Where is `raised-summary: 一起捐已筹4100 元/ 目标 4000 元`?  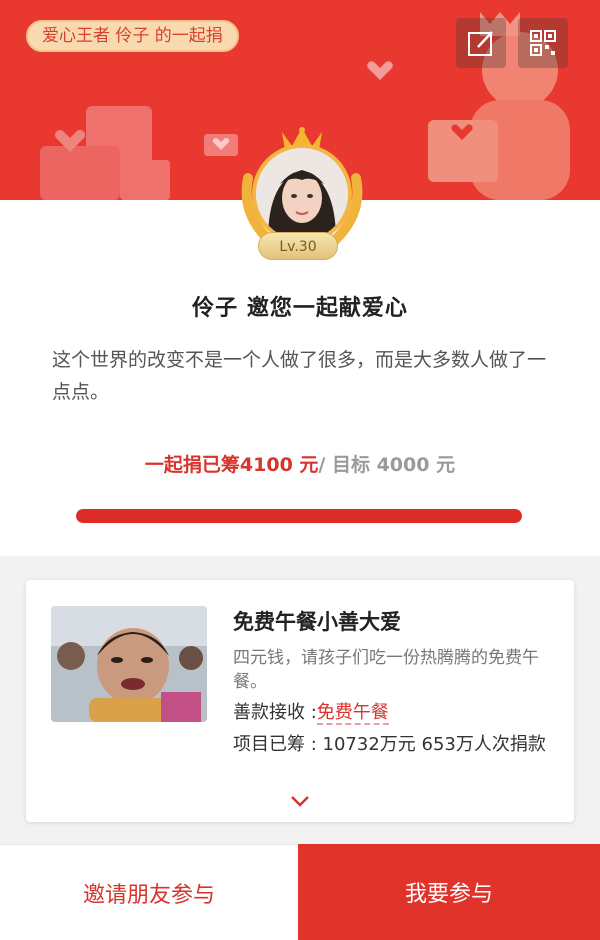 raised-summary: 一起捐已筹4100 元/ 目标 4000 元 is located at coordinates (300, 463).